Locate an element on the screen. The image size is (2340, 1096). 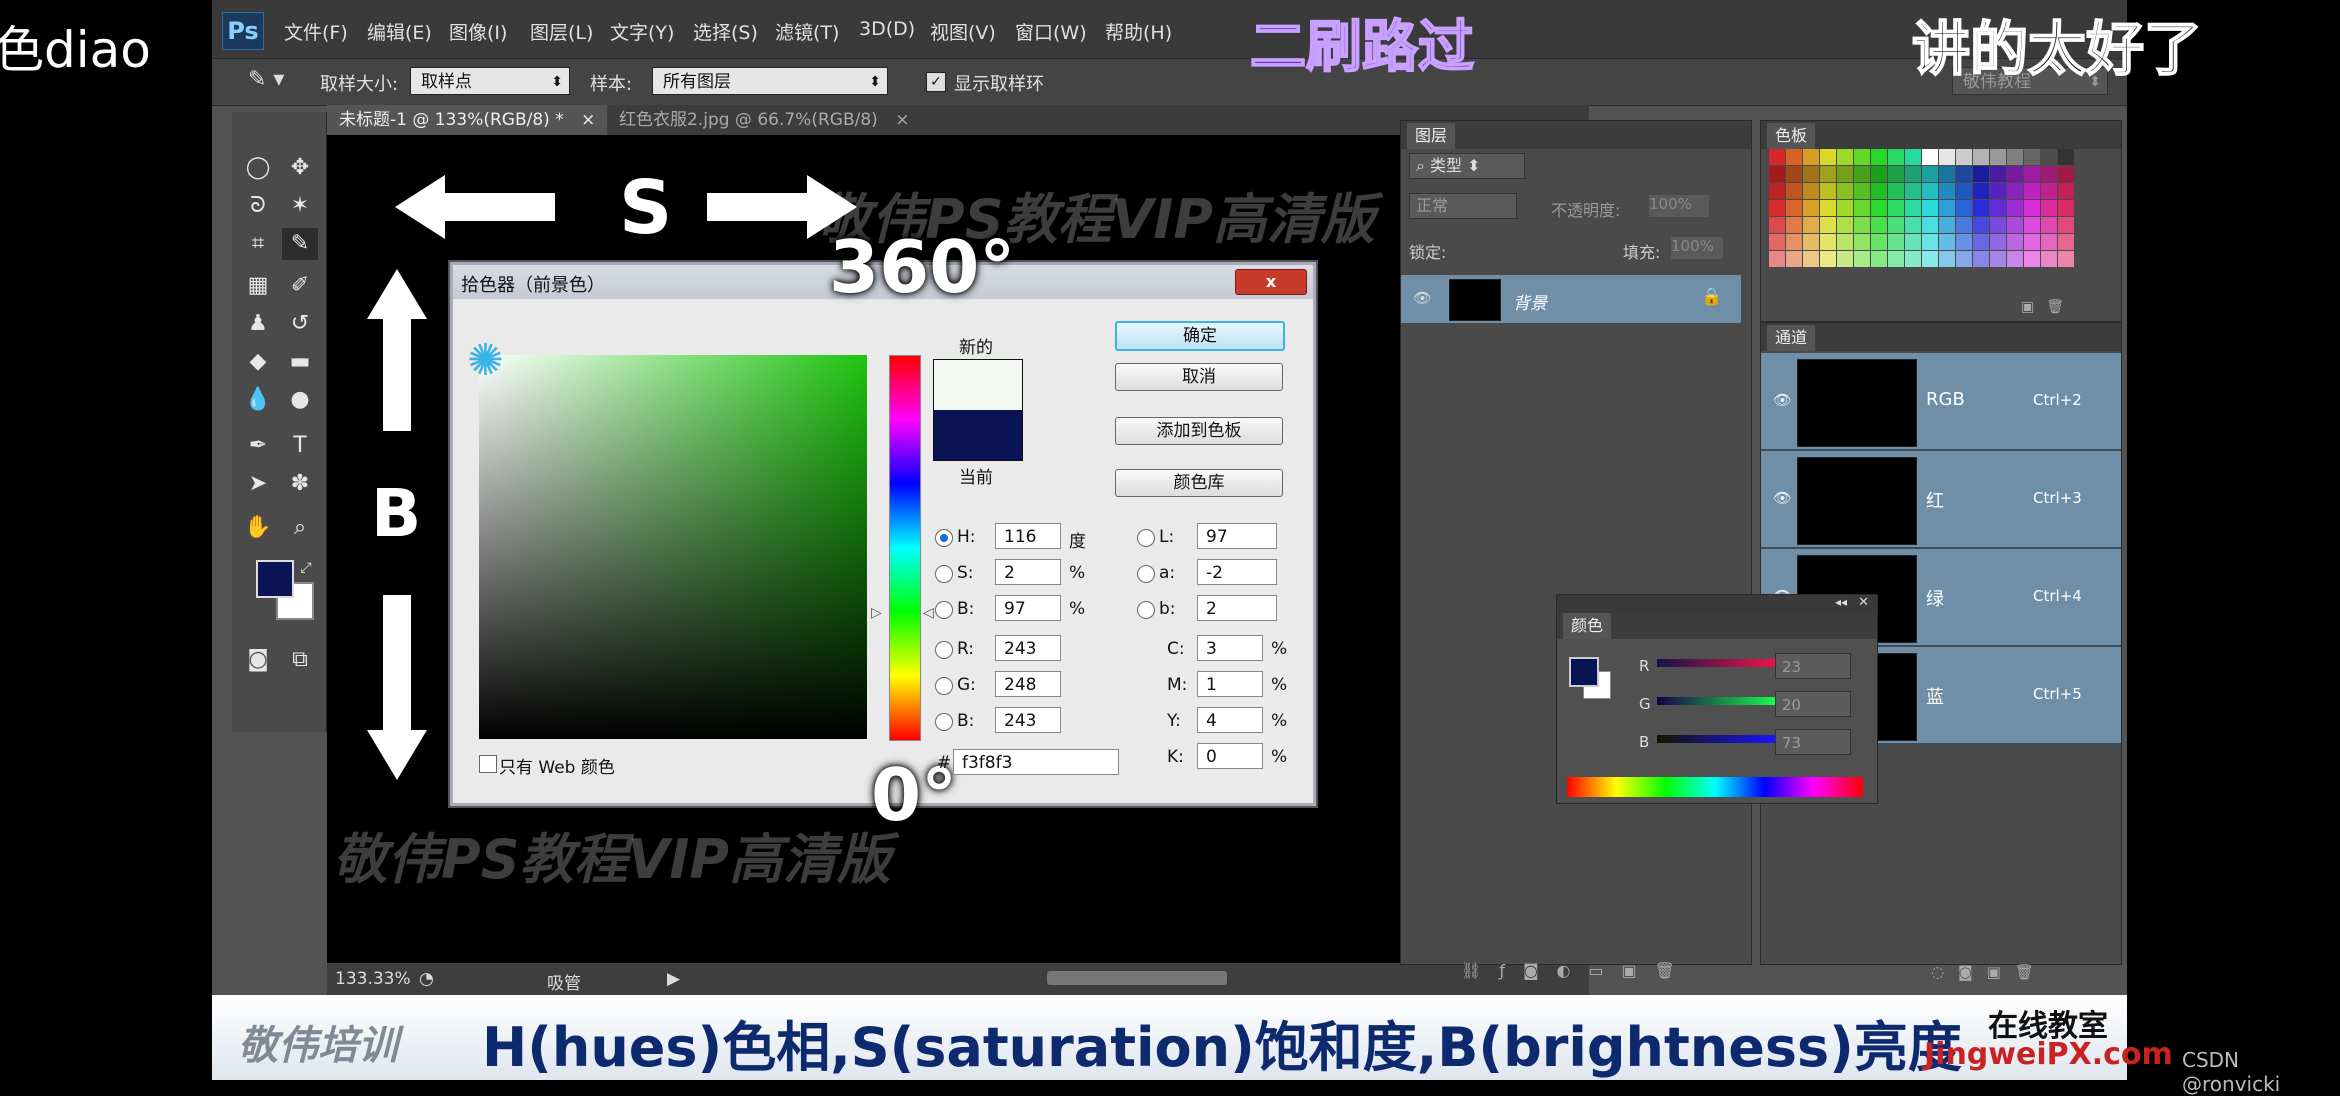
menu-3d: 3D(D) is located at coordinates (887, 29).